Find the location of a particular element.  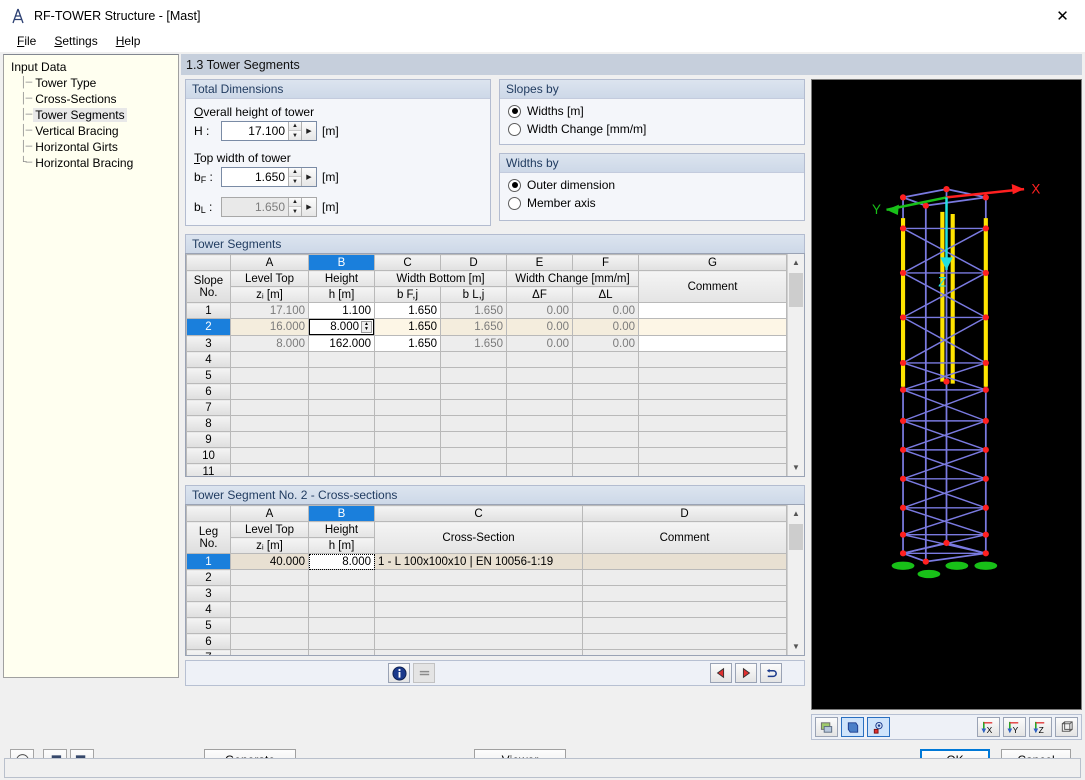

cell-height: 1.100 is located at coordinates (341, 310).